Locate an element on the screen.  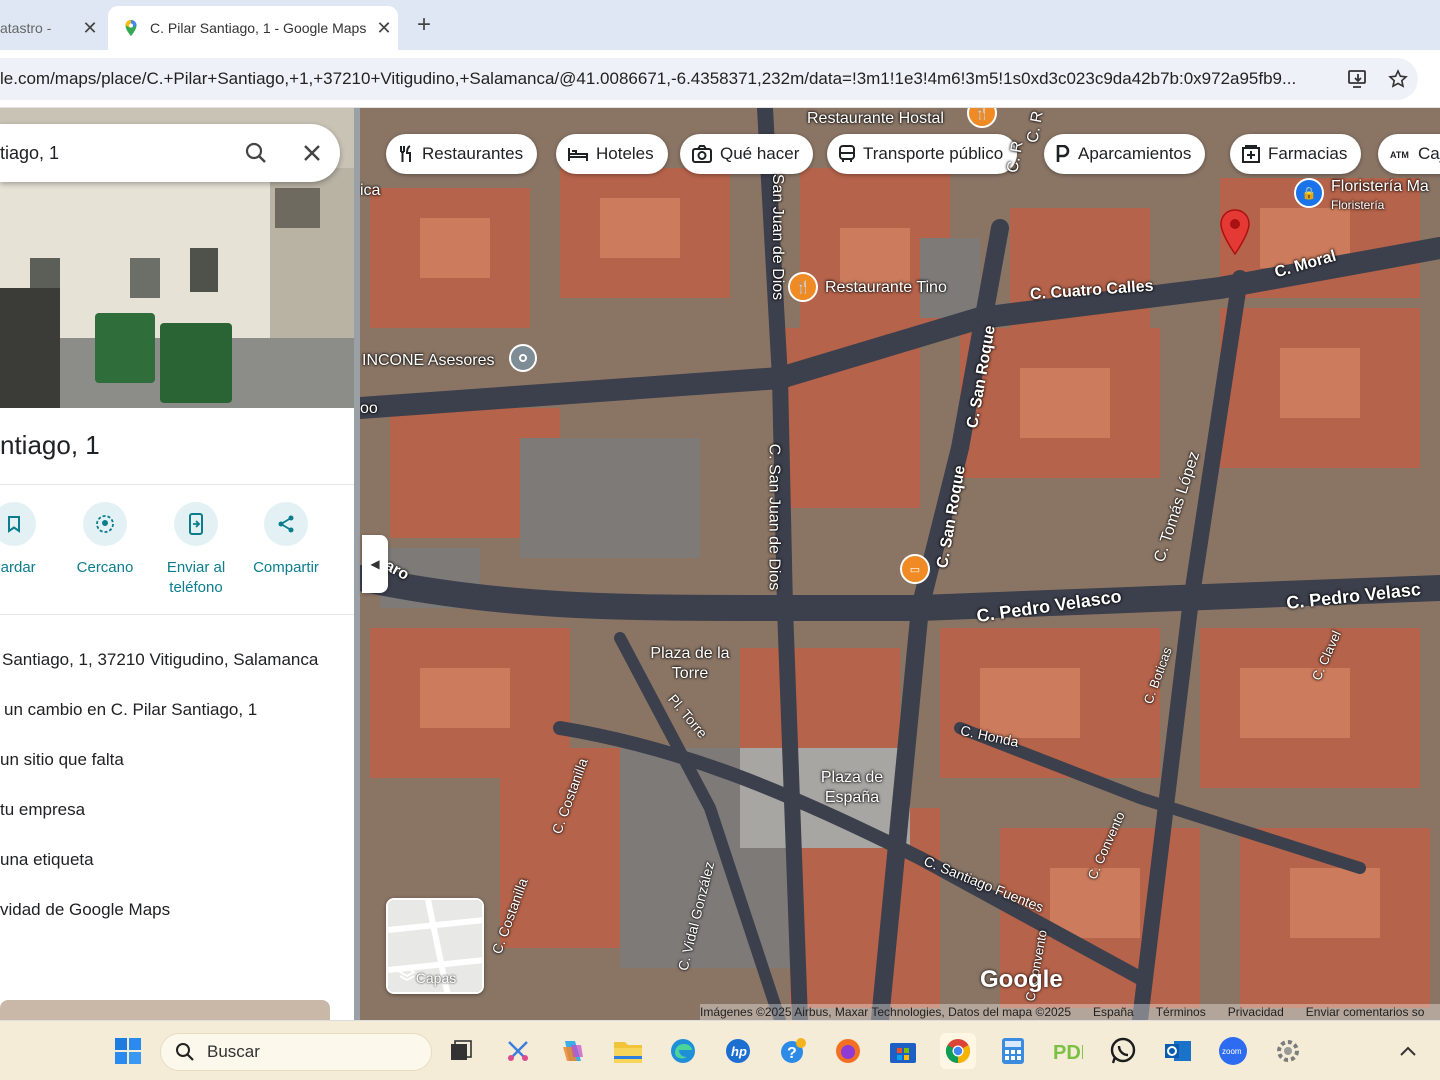
street-label: oo is located at coordinates (369, 408).